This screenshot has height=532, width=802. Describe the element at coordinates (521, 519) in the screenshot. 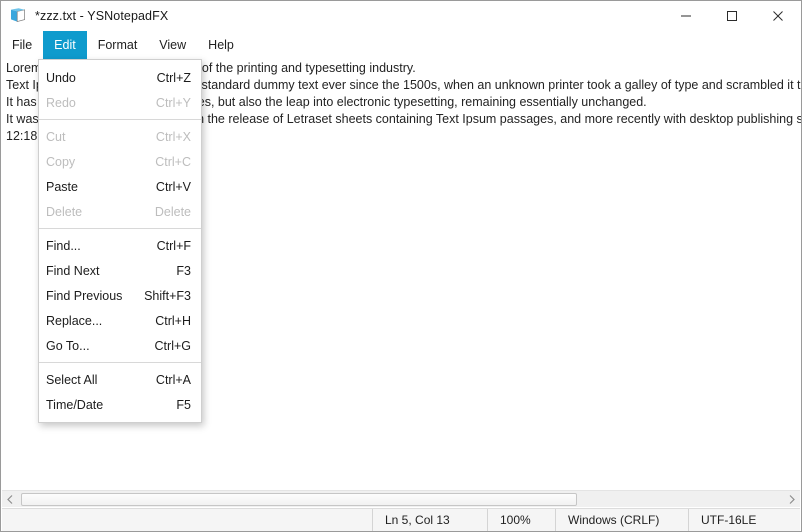

I see `status-zoom-level: 100%` at that location.